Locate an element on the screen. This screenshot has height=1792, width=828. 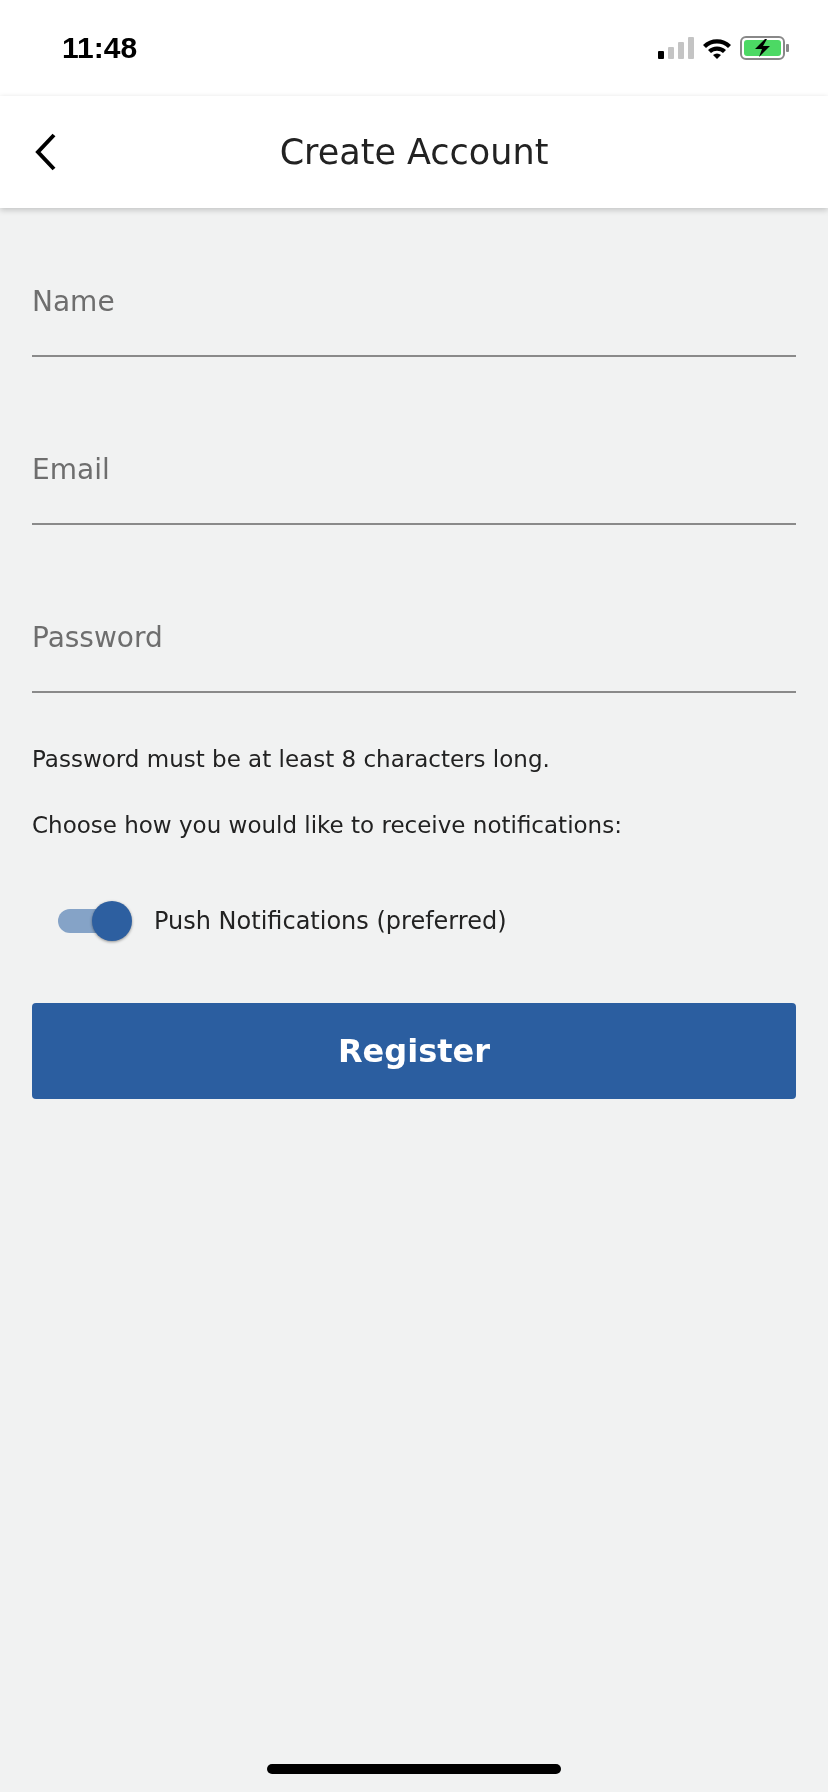
toggle-switch is located at coordinates (95, 921).